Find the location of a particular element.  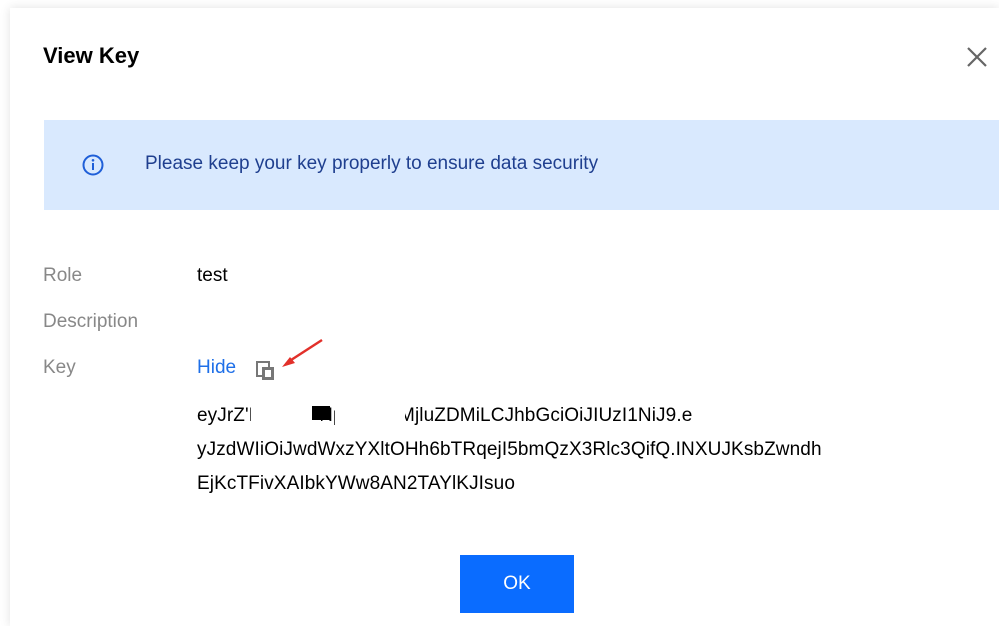

close-button is located at coordinates (977, 57).